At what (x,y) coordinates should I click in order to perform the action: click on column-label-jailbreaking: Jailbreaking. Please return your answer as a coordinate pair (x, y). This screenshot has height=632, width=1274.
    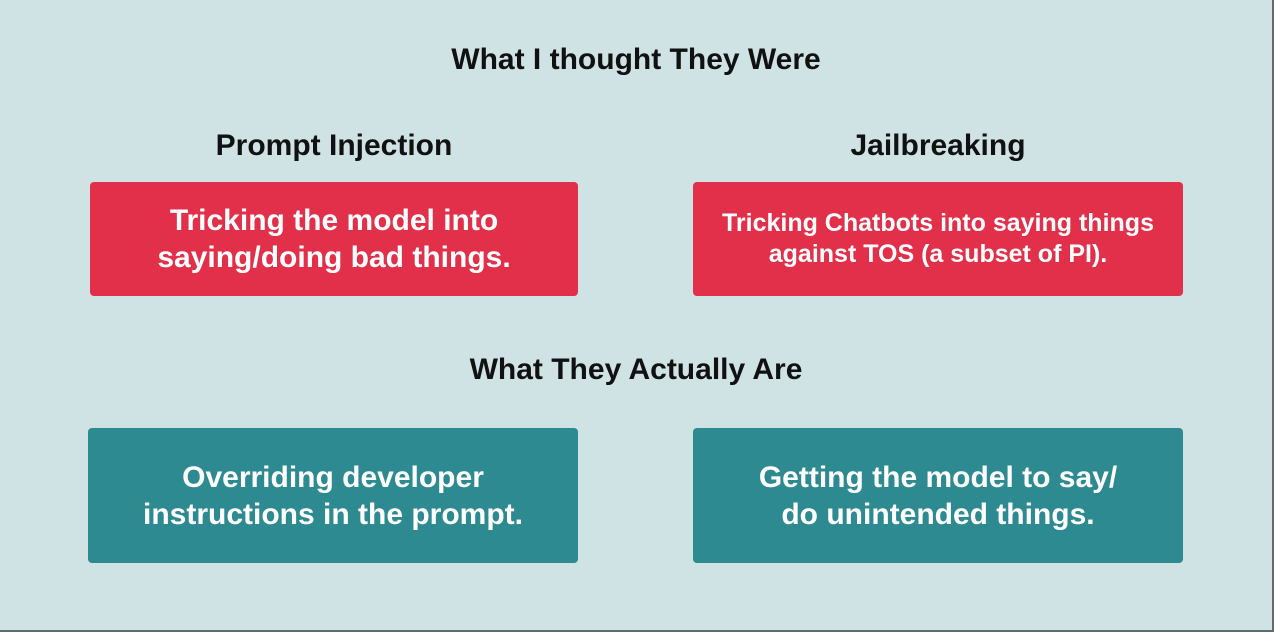
    Looking at the image, I should click on (938, 145).